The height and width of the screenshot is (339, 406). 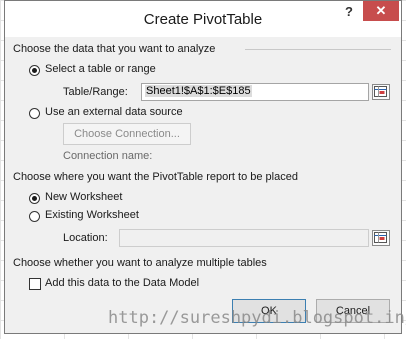 What do you see at coordinates (114, 112) in the screenshot?
I see `external-source-radio-label: Use an external data source` at bounding box center [114, 112].